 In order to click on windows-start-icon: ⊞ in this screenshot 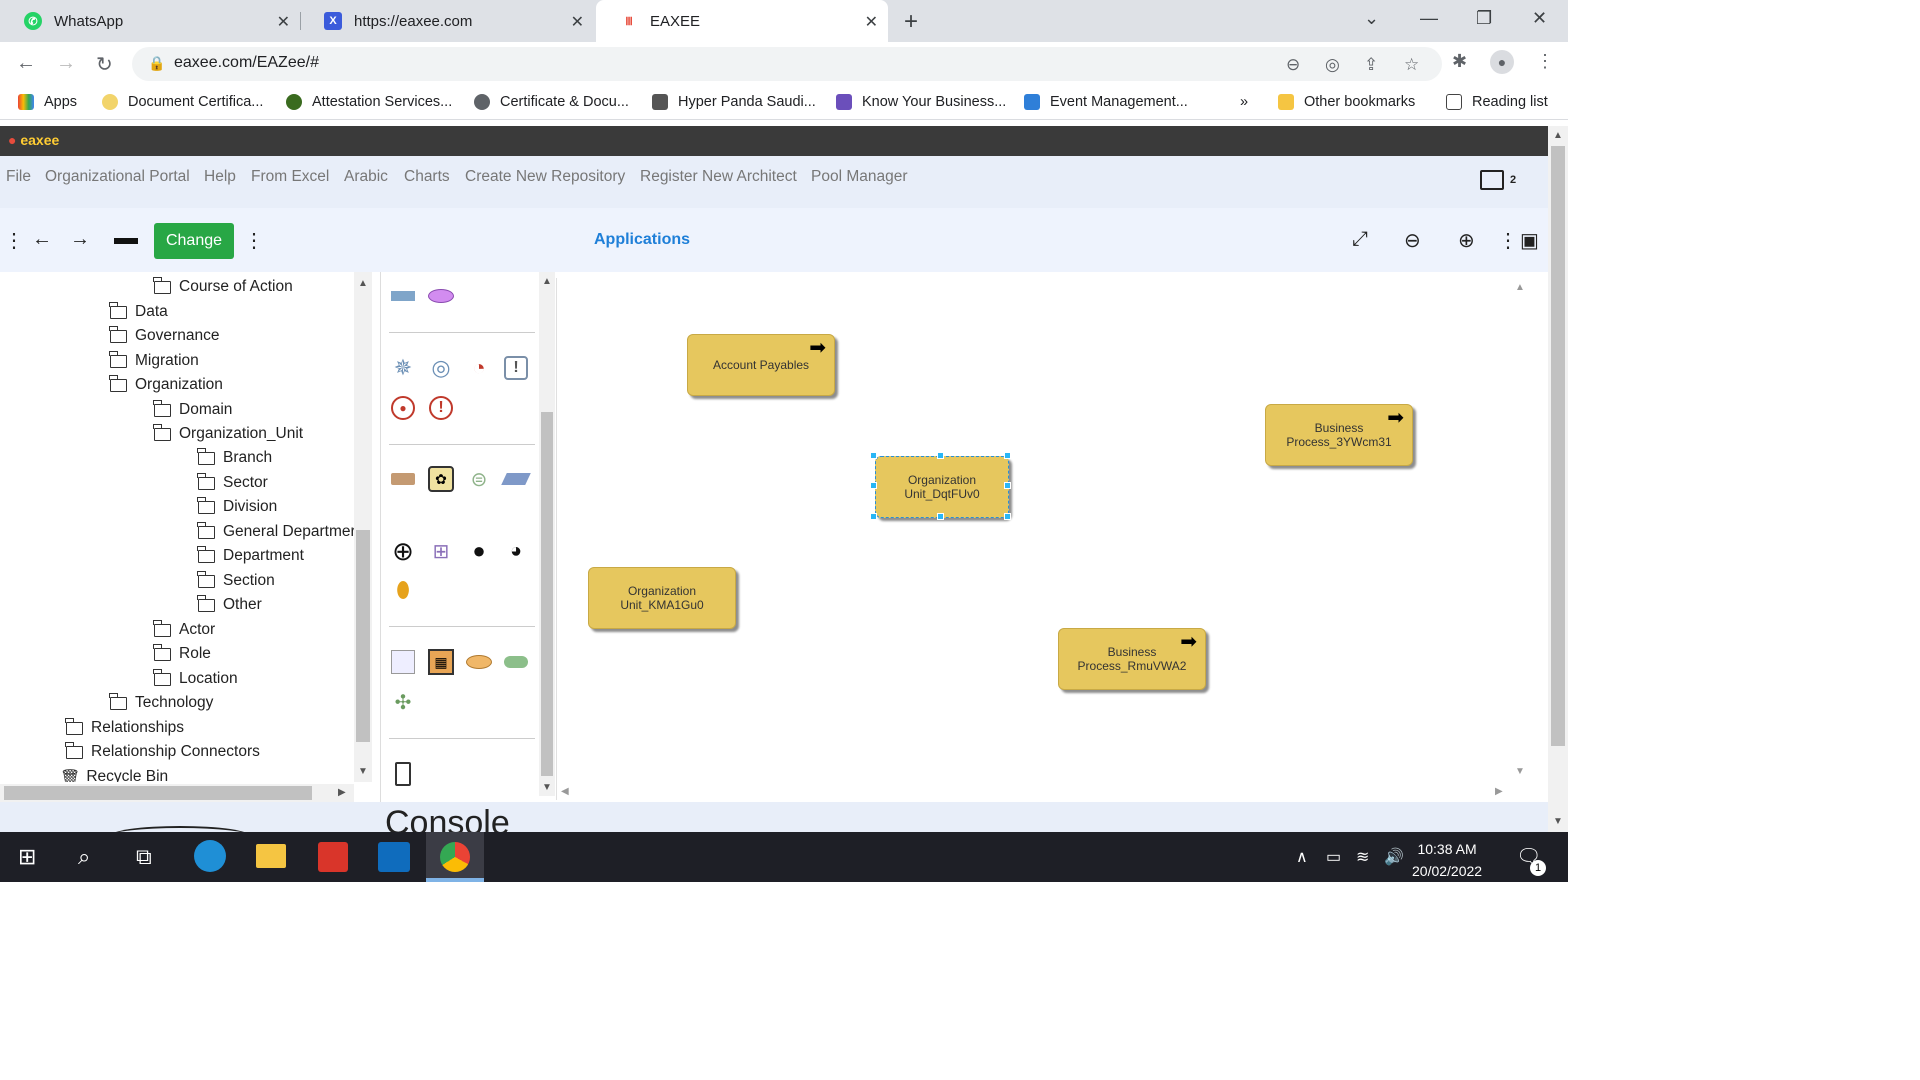, I will do `click(27, 857)`.